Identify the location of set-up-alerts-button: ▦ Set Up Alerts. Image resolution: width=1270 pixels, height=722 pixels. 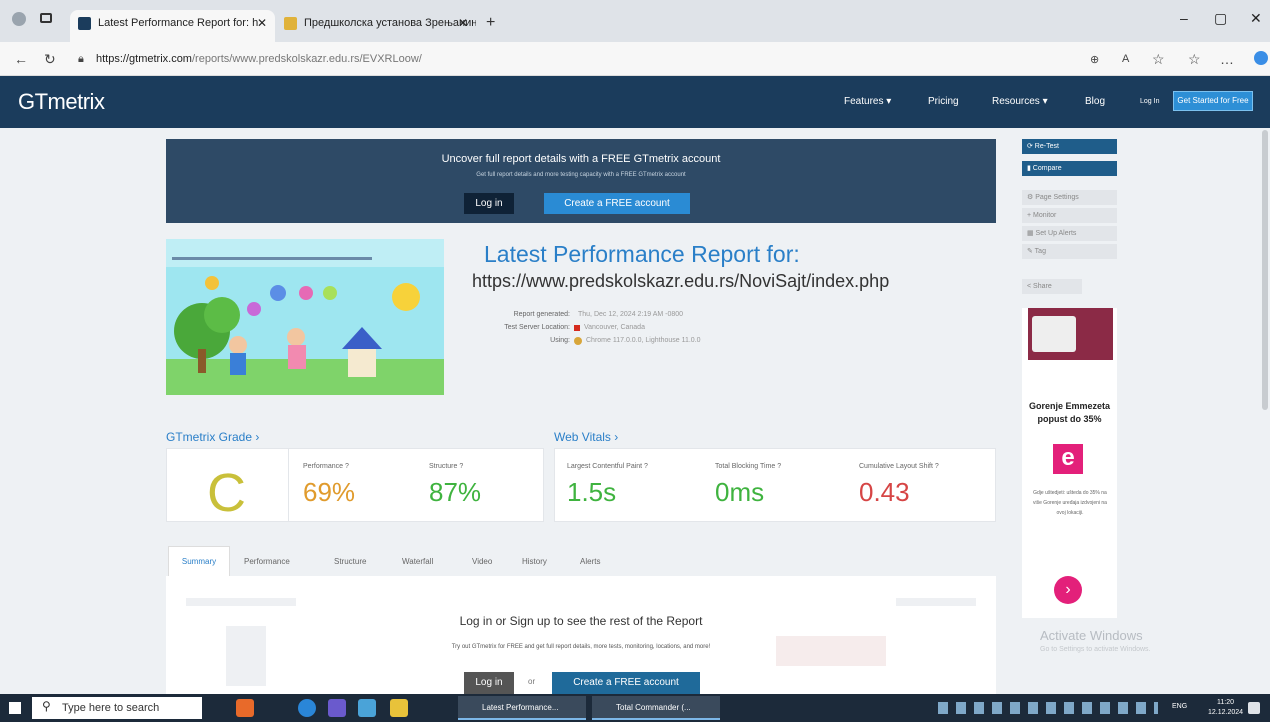
(1069, 233).